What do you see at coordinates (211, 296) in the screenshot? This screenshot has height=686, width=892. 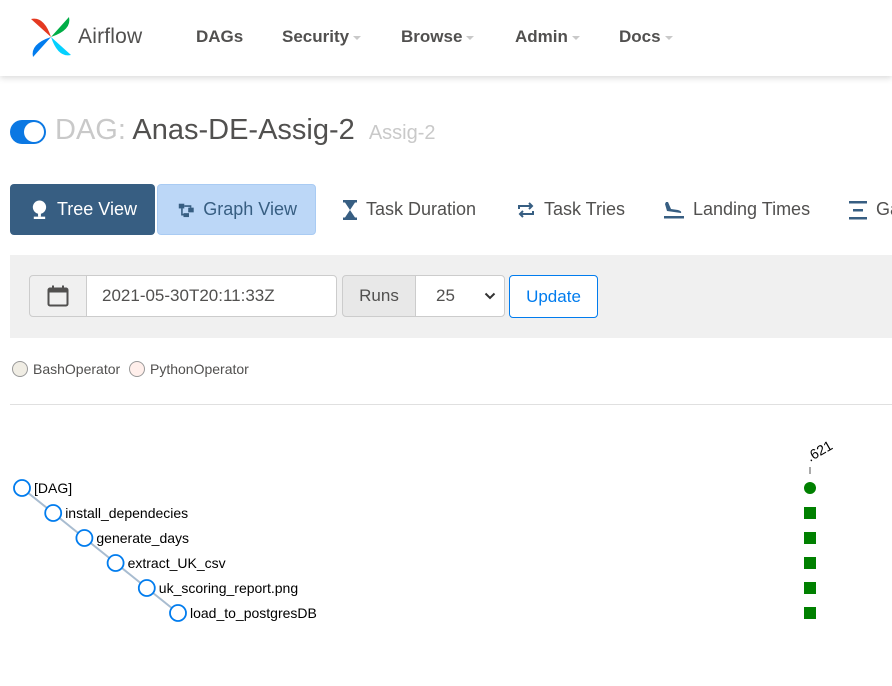 I see `base-date-input: 2021-05-30T20:11:33Z` at bounding box center [211, 296].